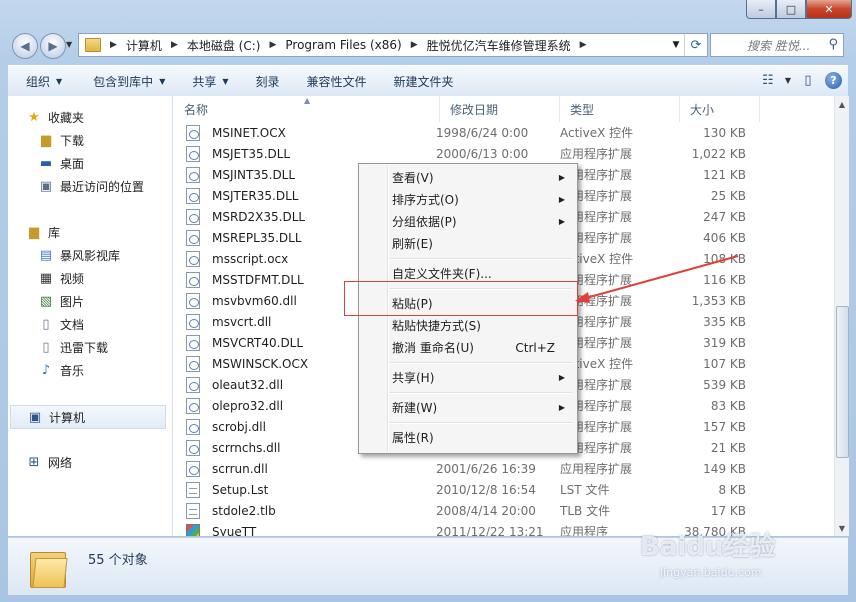 Image resolution: width=856 pixels, height=602 pixels. I want to click on include-in-library-button: 包含到库中 ▼, so click(122, 81).